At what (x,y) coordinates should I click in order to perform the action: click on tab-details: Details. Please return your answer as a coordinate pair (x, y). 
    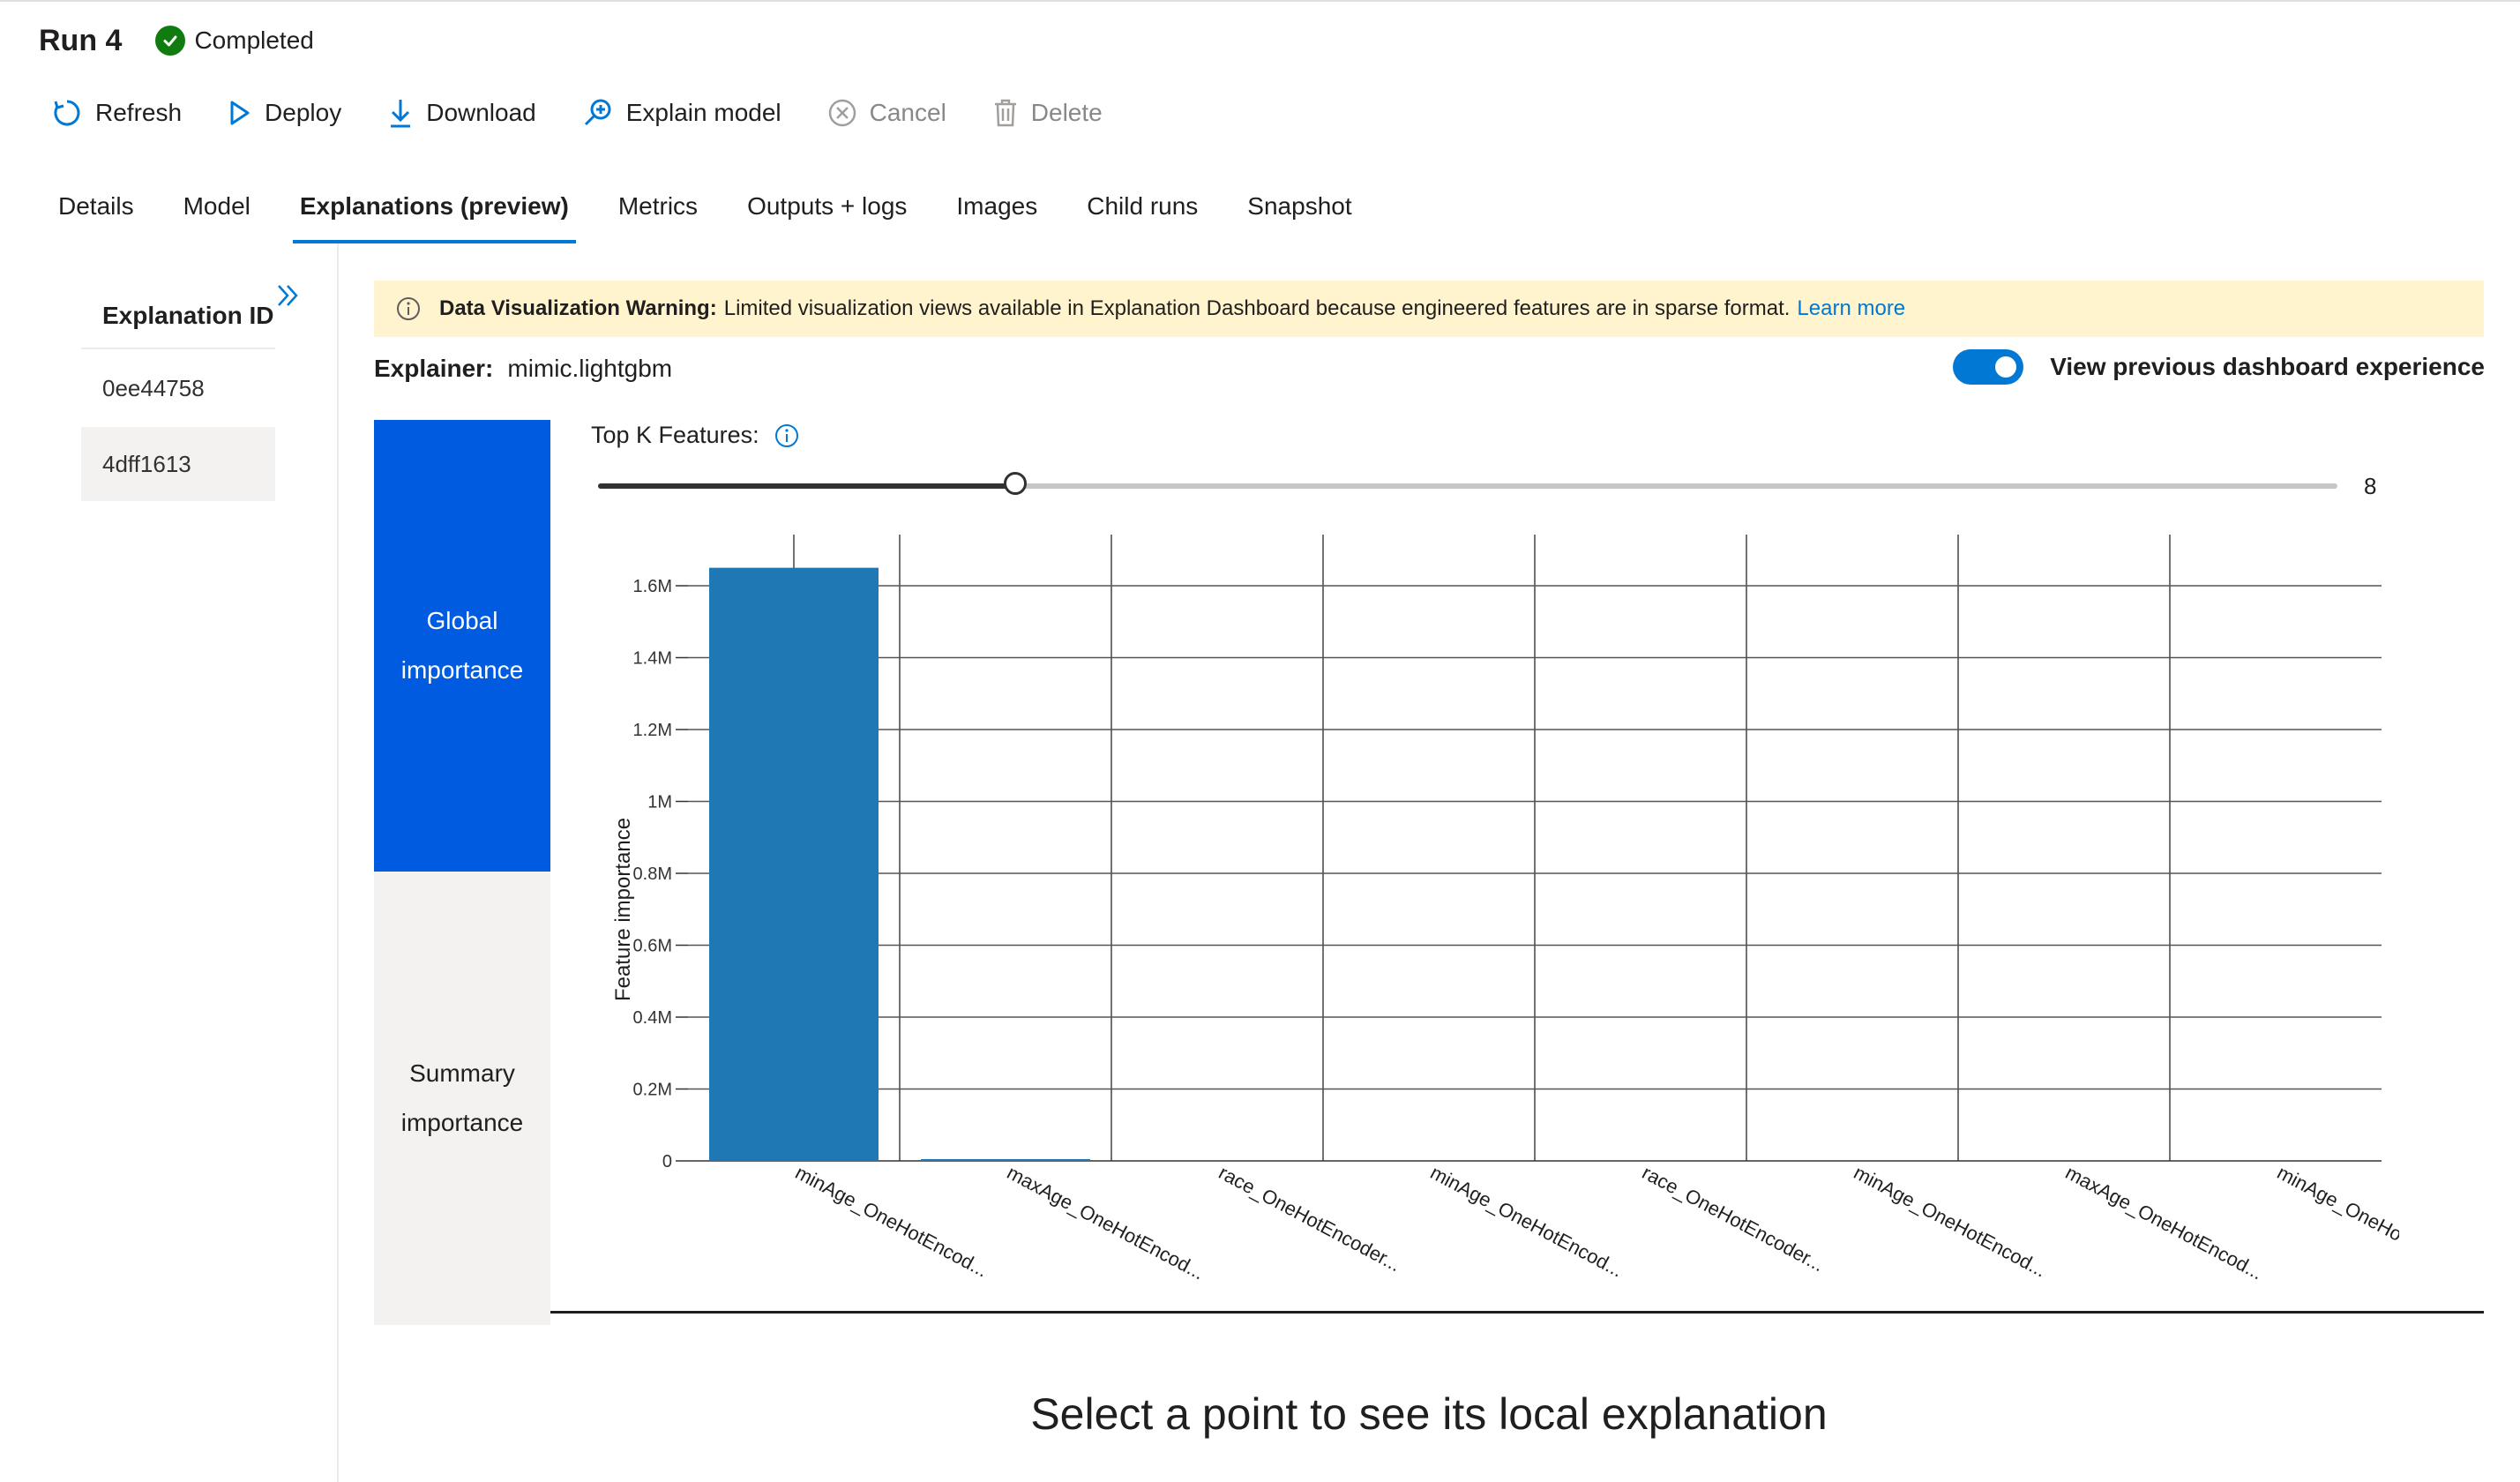
    Looking at the image, I should click on (96, 214).